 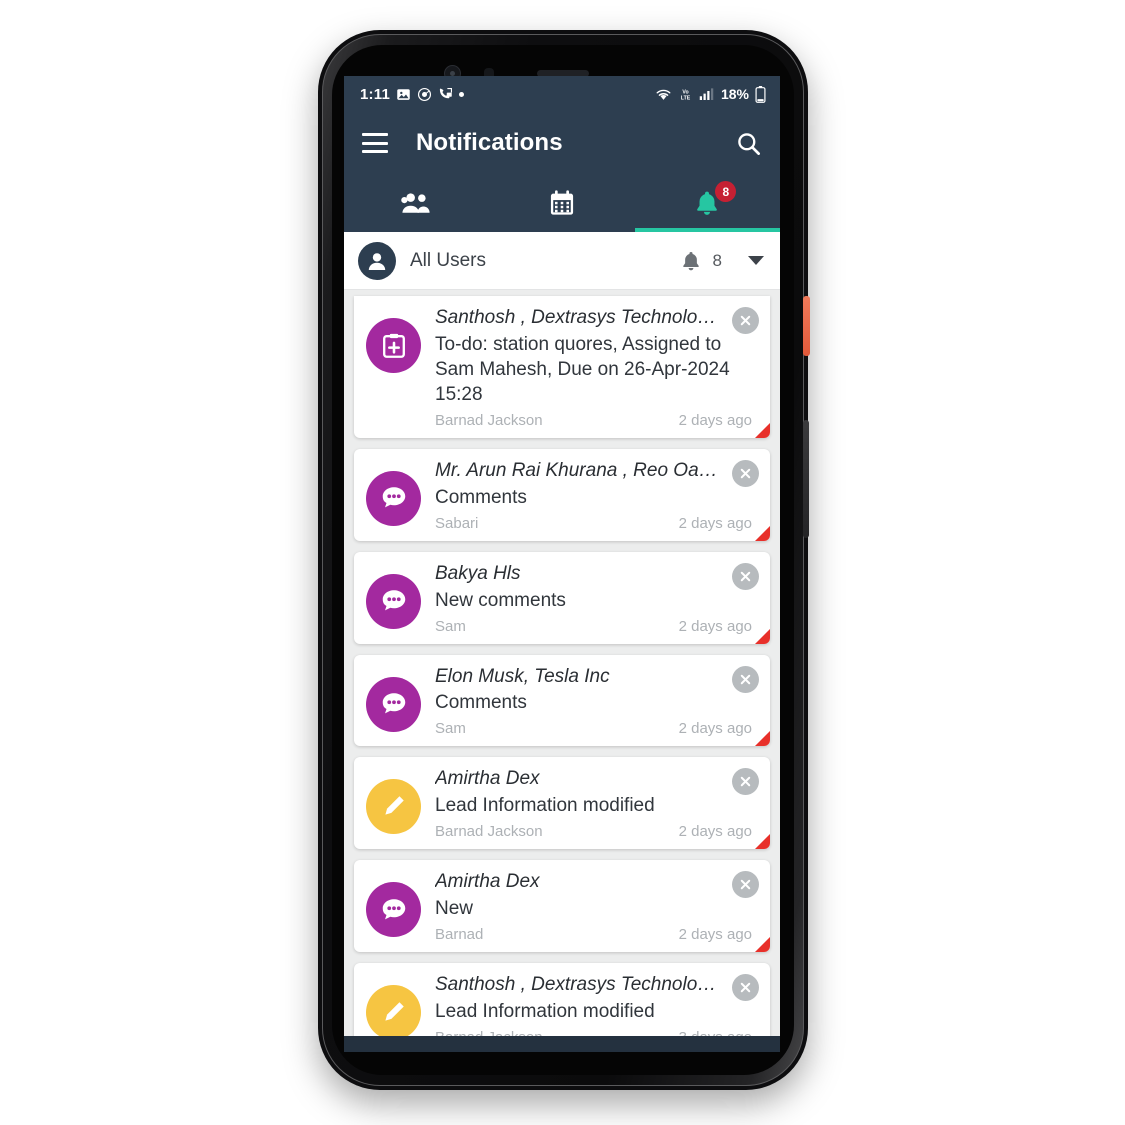 I want to click on user-filter-label: All Users, so click(x=448, y=260).